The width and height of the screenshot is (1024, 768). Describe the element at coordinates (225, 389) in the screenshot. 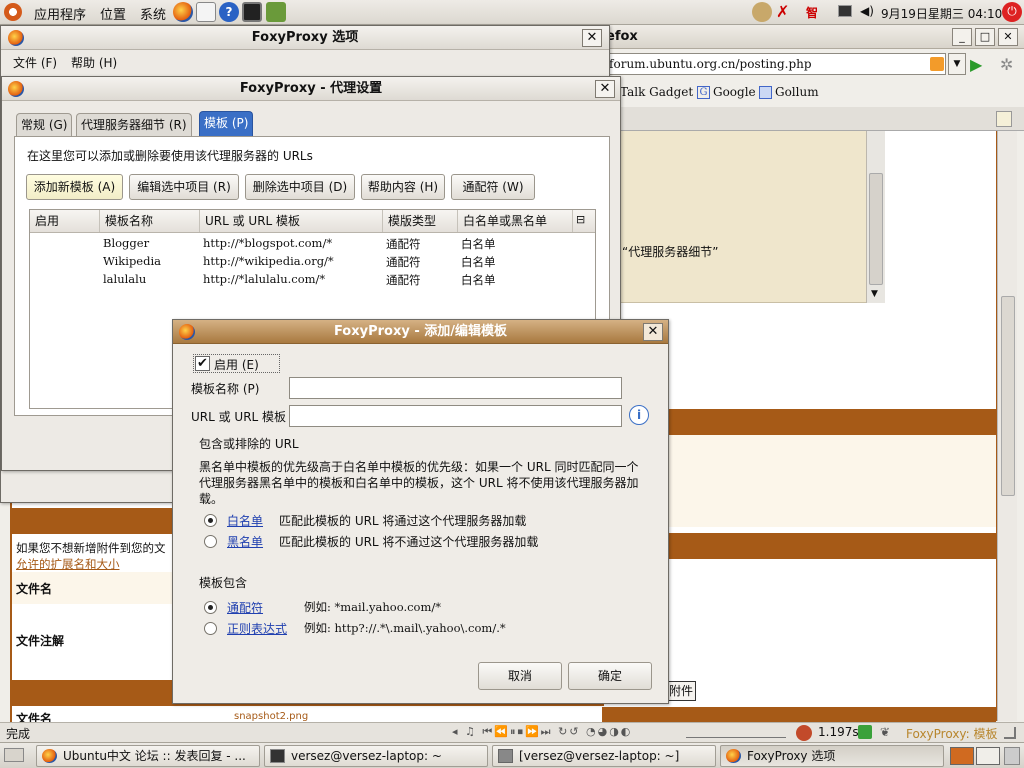

I see `name-label: 模板名称 (P)` at that location.